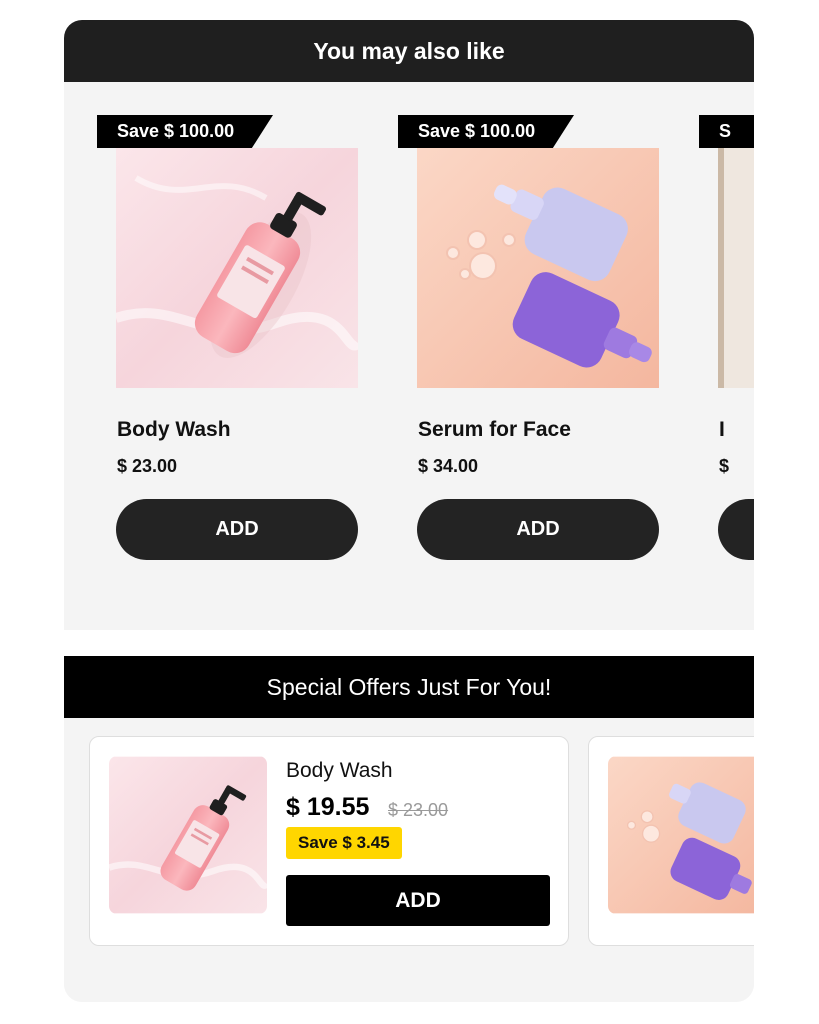 The width and height of the screenshot is (819, 1024). Describe the element at coordinates (409, 687) in the screenshot. I see `section-title-special-offers: Special Offers Just For You!` at that location.